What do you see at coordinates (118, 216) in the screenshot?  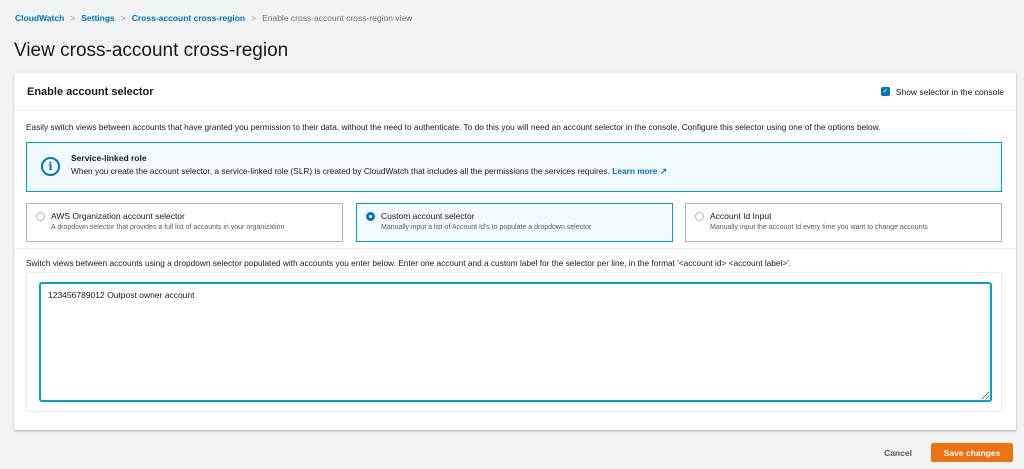 I see `option-title: AWS Organization account selector` at bounding box center [118, 216].